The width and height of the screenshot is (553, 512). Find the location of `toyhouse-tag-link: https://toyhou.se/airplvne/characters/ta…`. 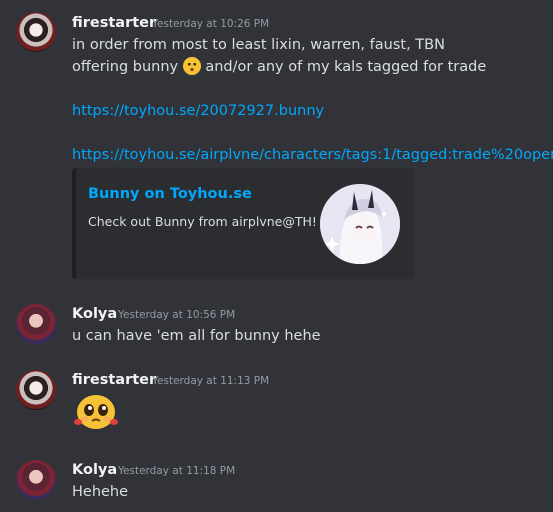

toyhouse-tag-link: https://toyhou.se/airplvne/characters/ta… is located at coordinates (312, 155).